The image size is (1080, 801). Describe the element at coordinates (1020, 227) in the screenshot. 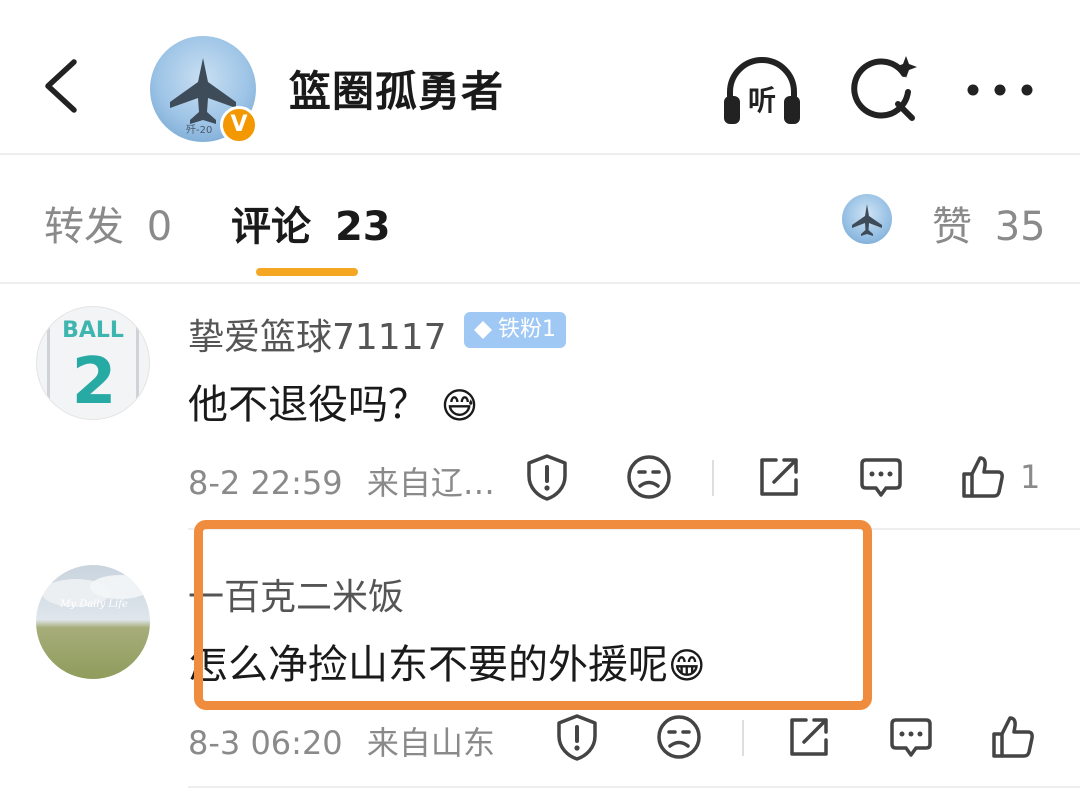

I see `tab-likes-count: 35` at that location.